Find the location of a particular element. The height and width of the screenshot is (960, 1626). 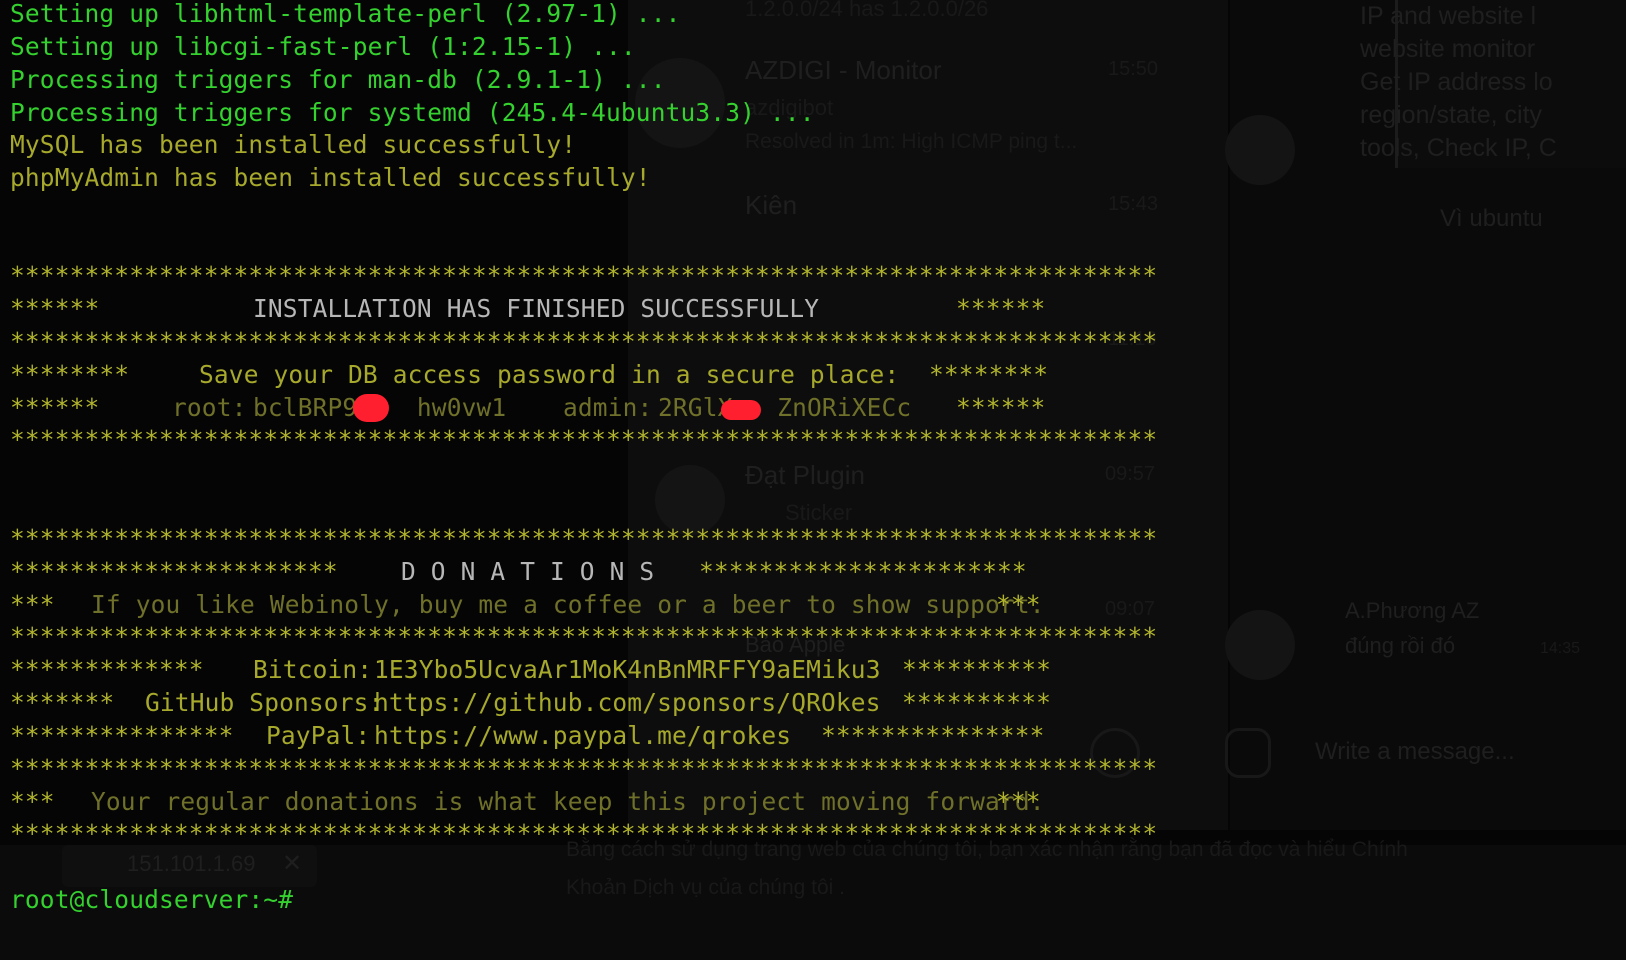

terminal-line: MySQL has been installed successfully! is located at coordinates (293, 144).